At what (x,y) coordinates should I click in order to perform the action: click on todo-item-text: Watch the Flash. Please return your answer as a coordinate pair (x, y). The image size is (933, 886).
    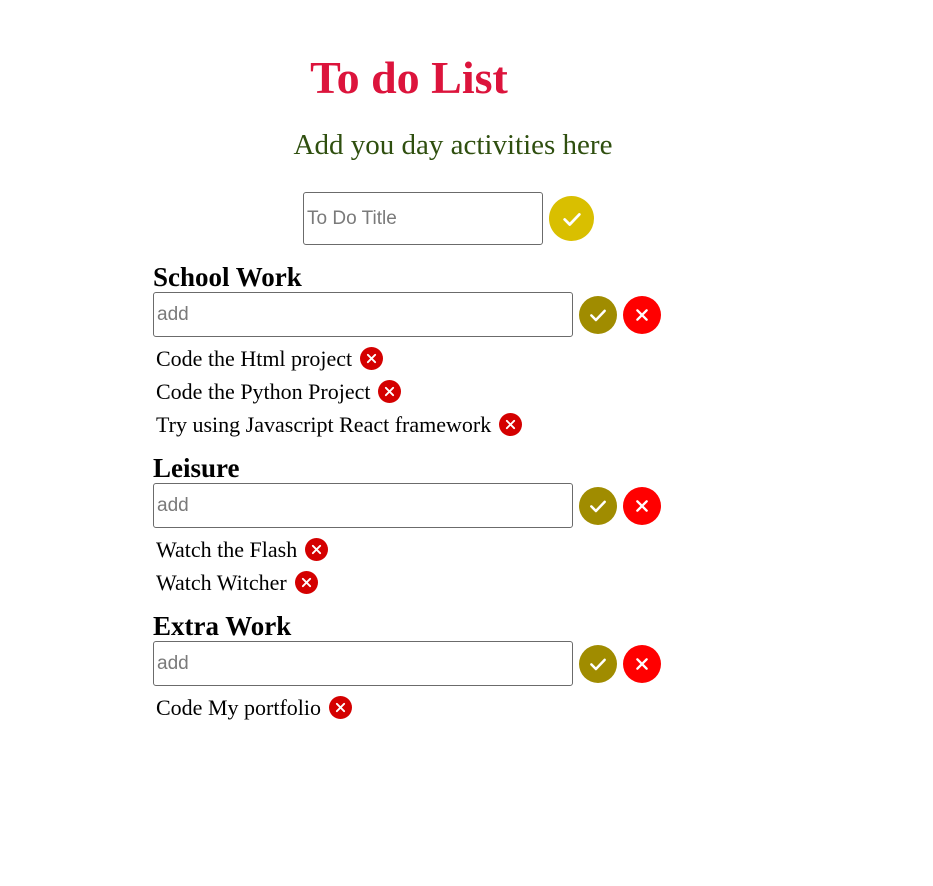
    Looking at the image, I should click on (227, 549).